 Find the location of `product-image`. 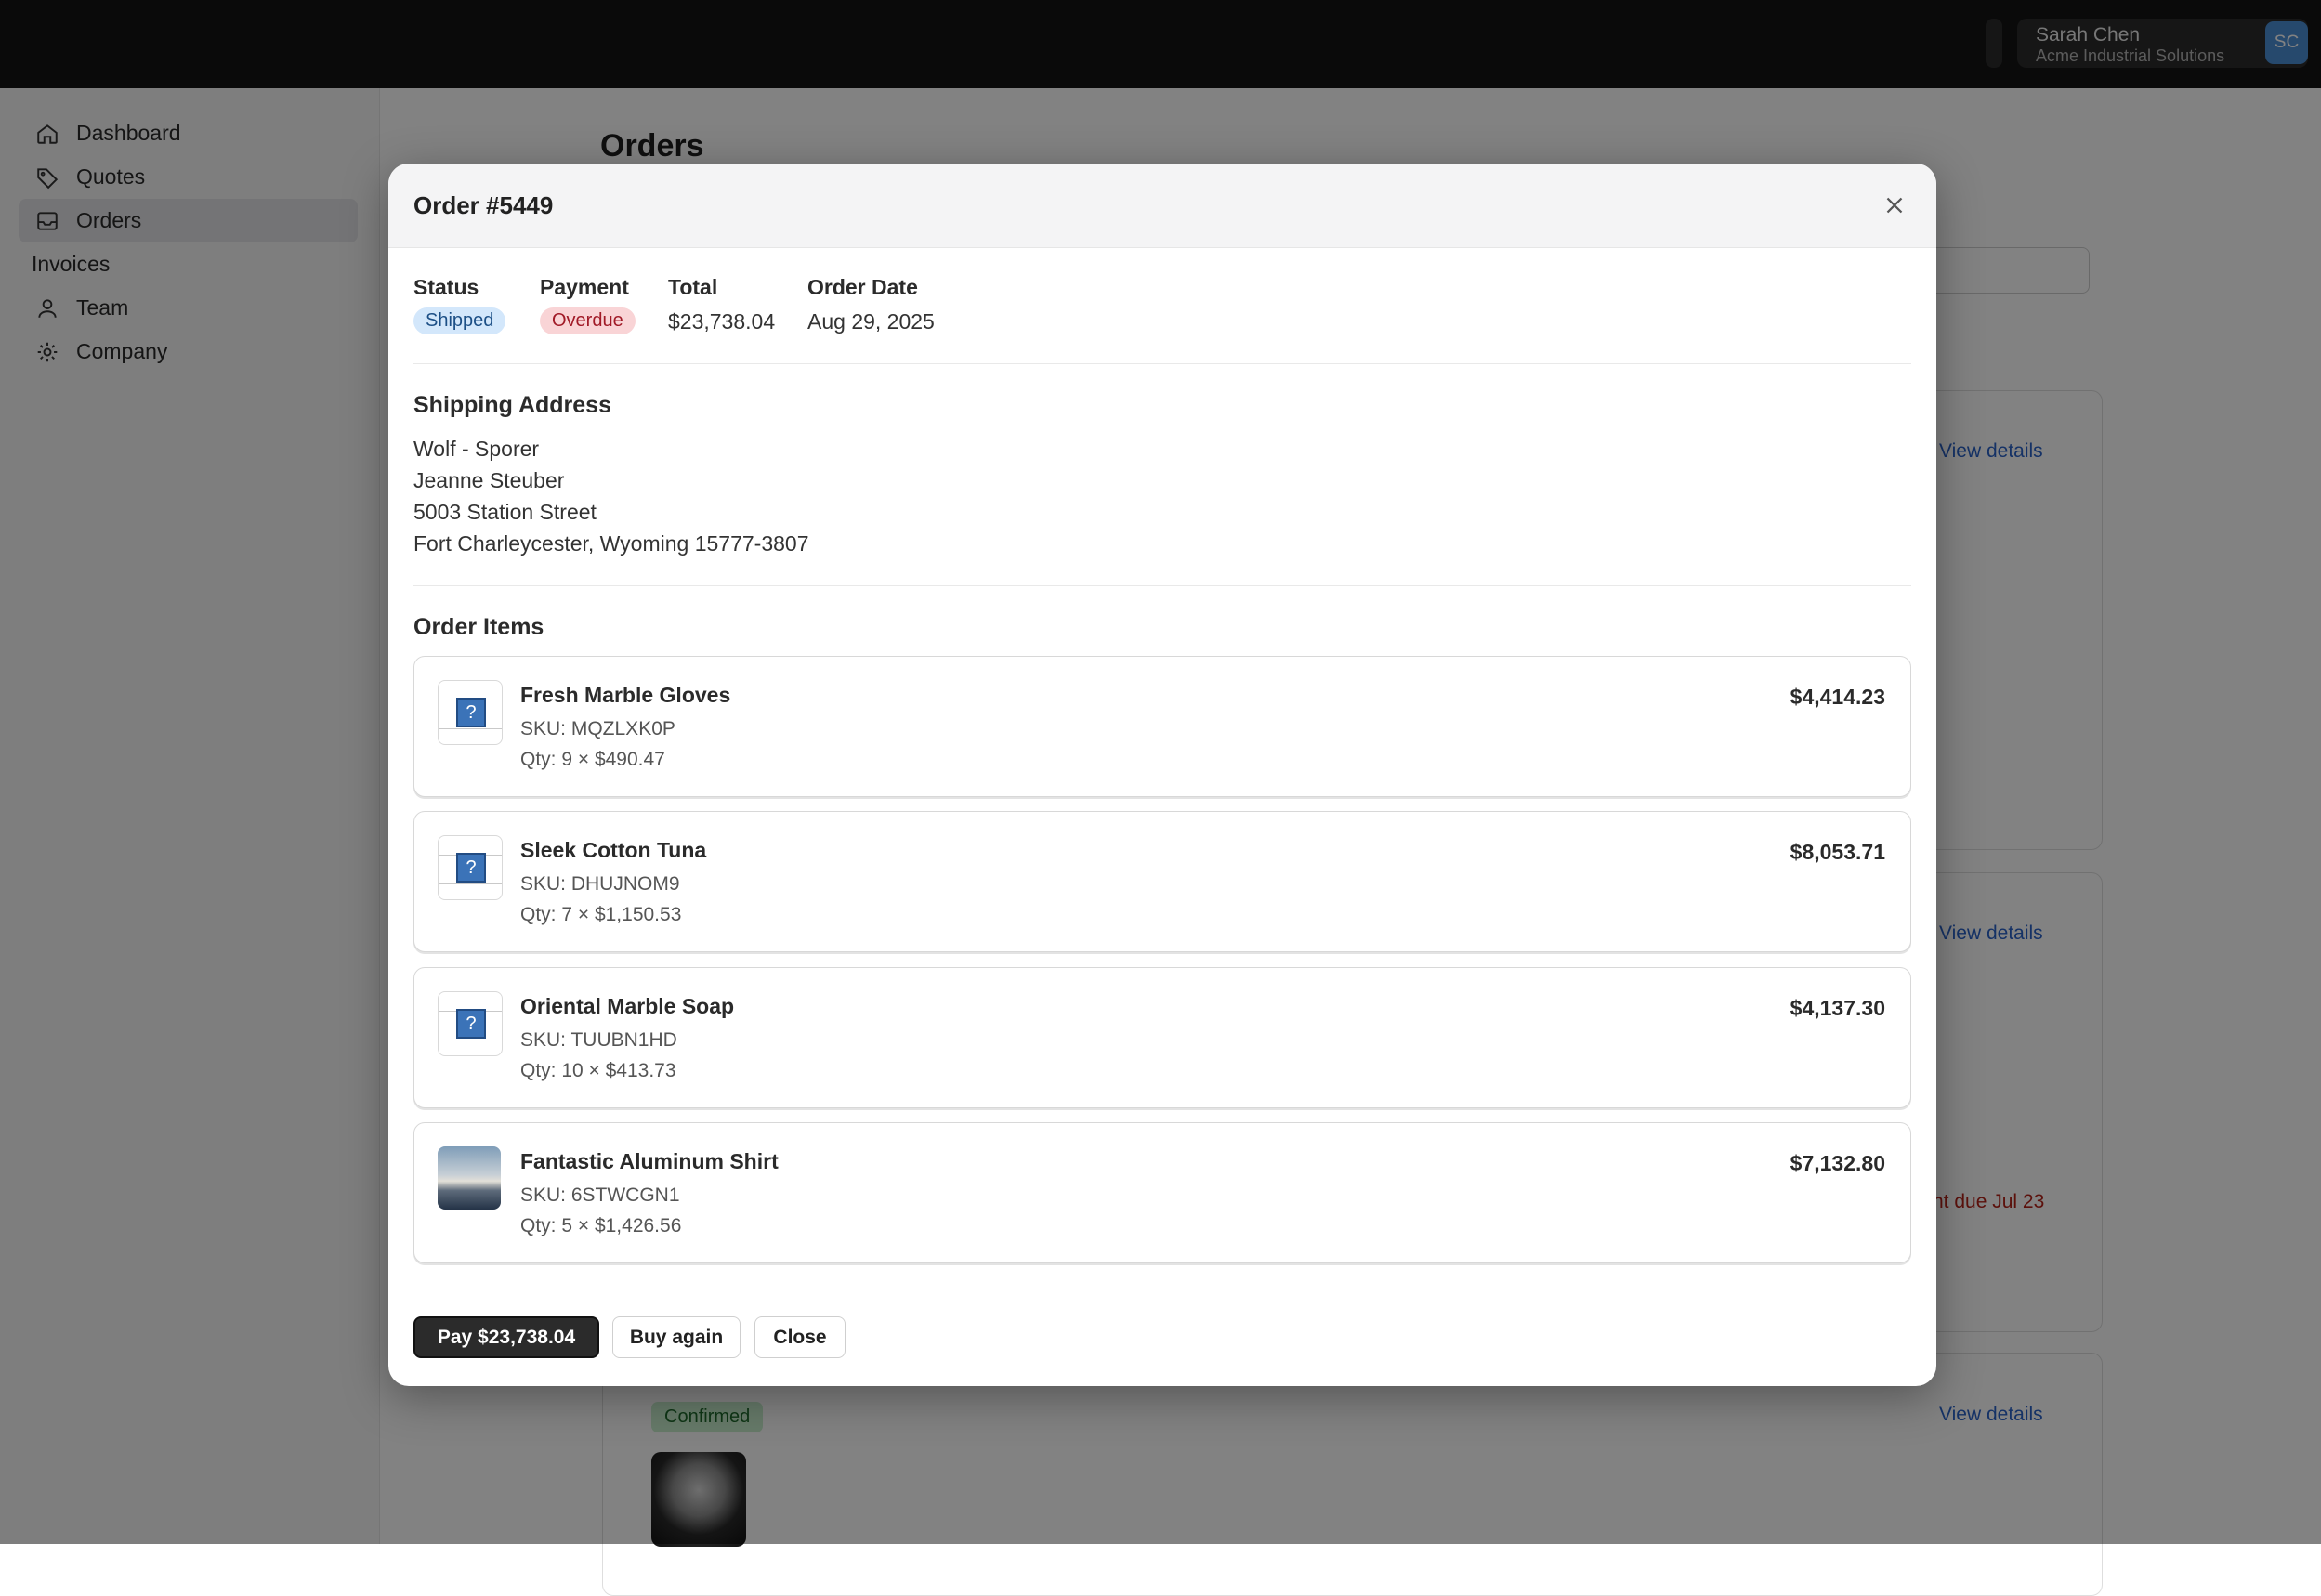

product-image is located at coordinates (469, 1178).